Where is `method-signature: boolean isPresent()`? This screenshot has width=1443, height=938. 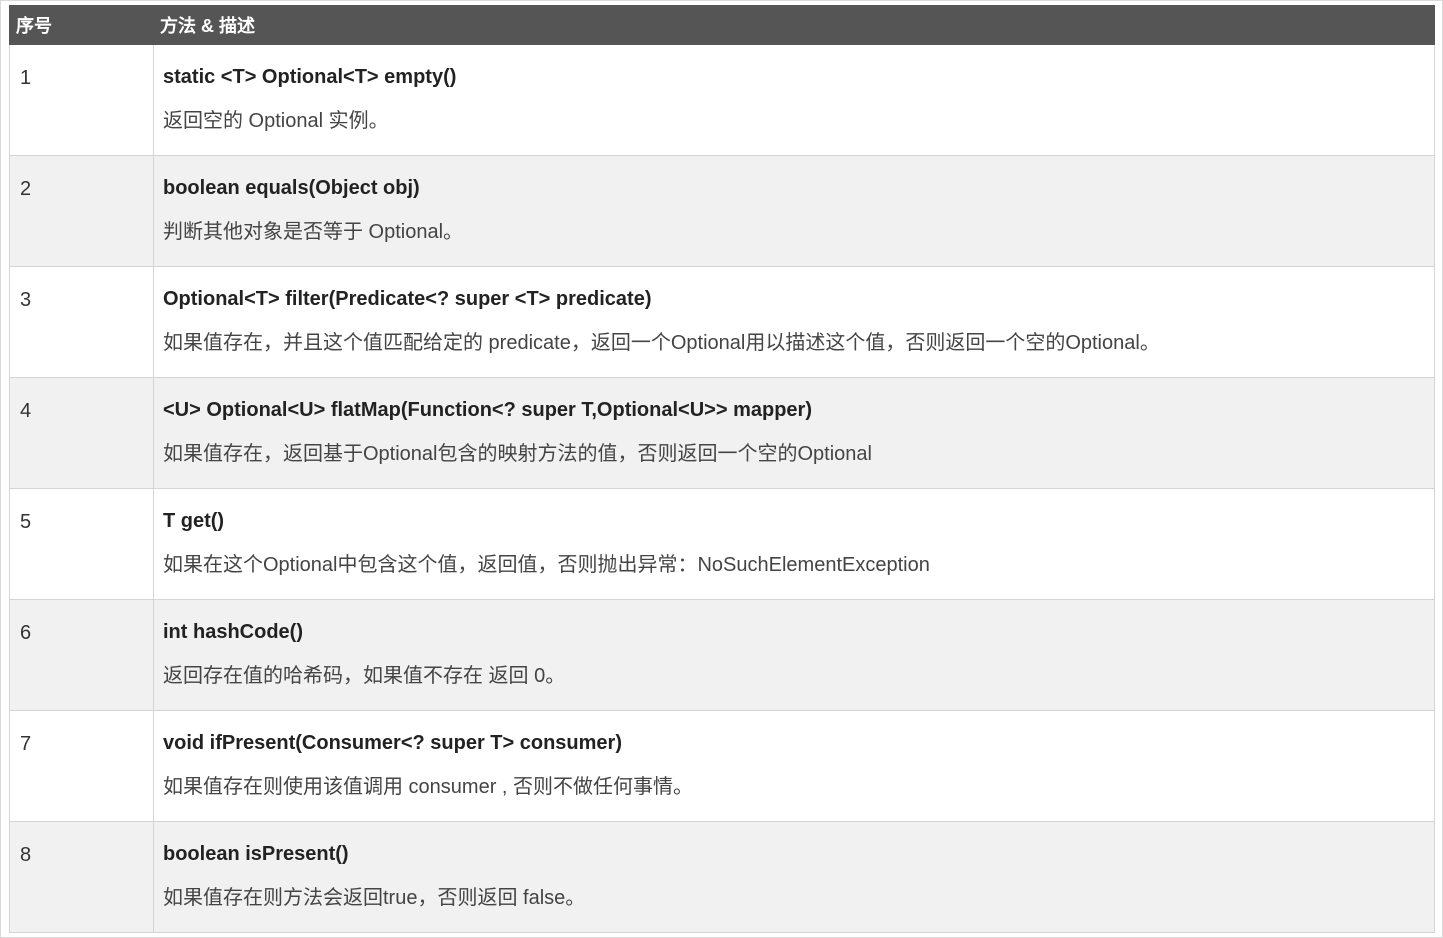 method-signature: boolean isPresent() is located at coordinates (256, 854).